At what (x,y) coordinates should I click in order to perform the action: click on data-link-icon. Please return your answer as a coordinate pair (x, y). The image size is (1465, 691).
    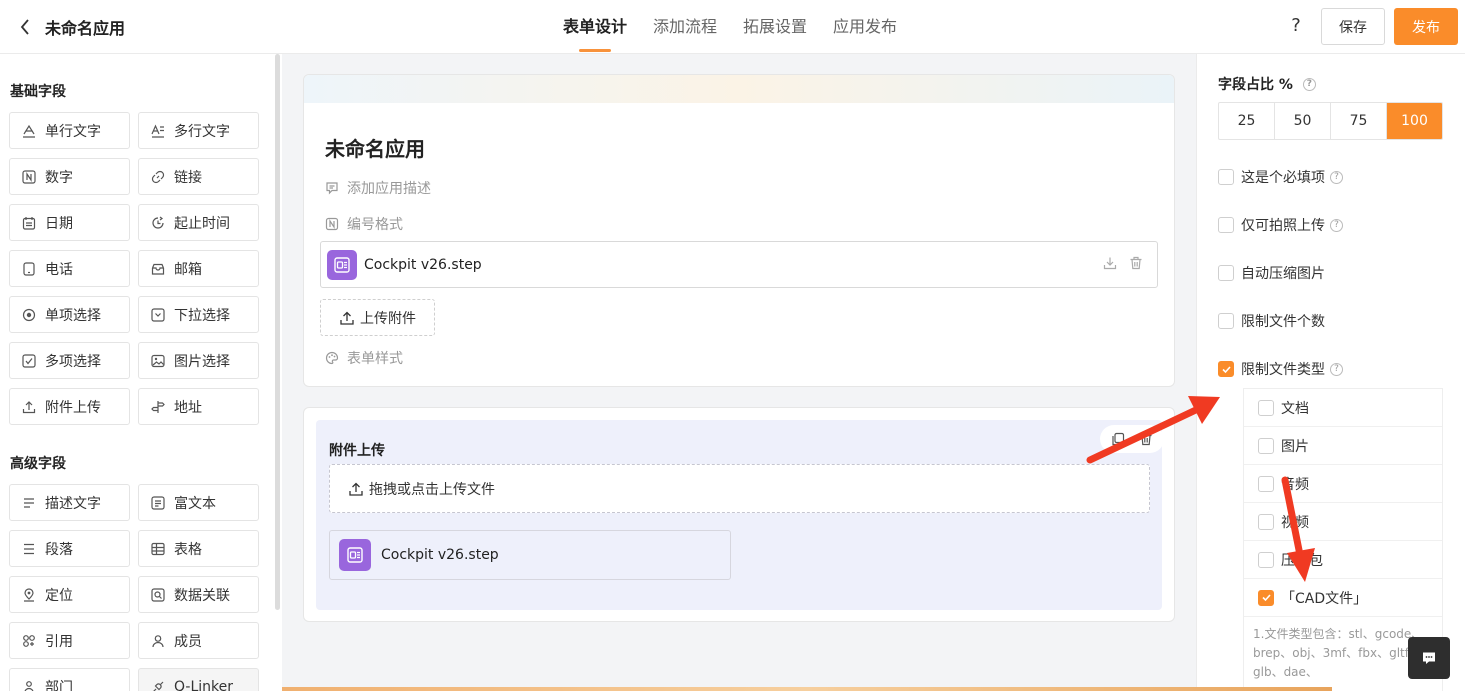
    Looking at the image, I should click on (158, 594).